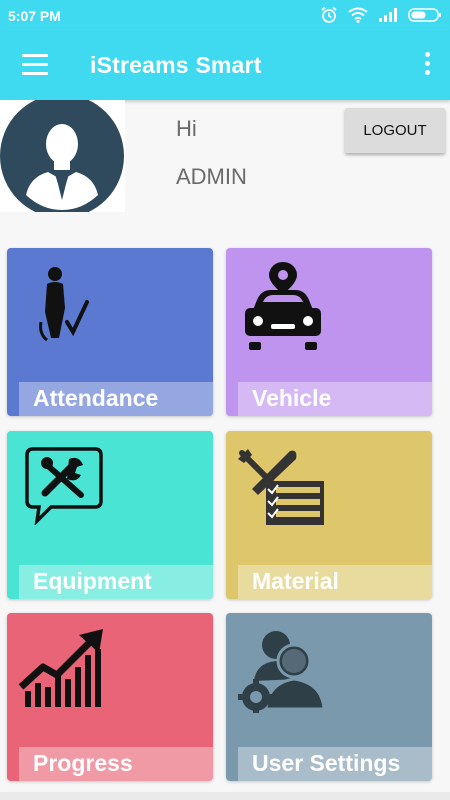 The height and width of the screenshot is (800, 450). Describe the element at coordinates (34, 16) in the screenshot. I see `status-time: 5:07 PM` at that location.